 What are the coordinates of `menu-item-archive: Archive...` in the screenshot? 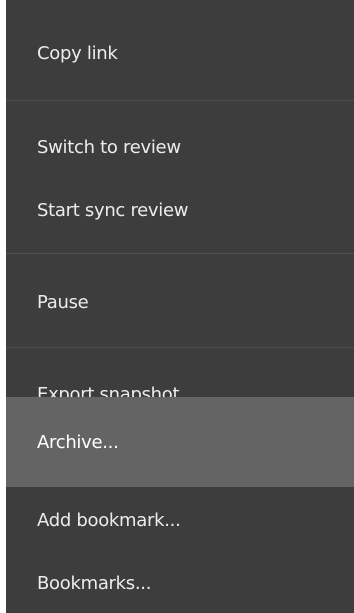 It's located at (180, 442).